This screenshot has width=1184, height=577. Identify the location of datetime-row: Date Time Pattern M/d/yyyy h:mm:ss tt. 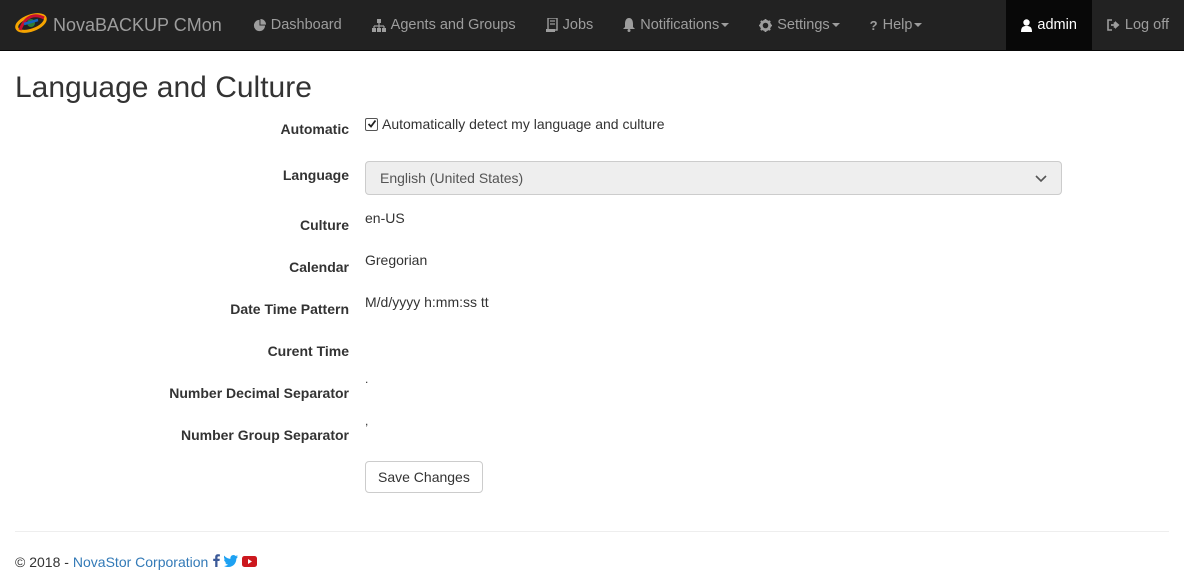
(592, 308).